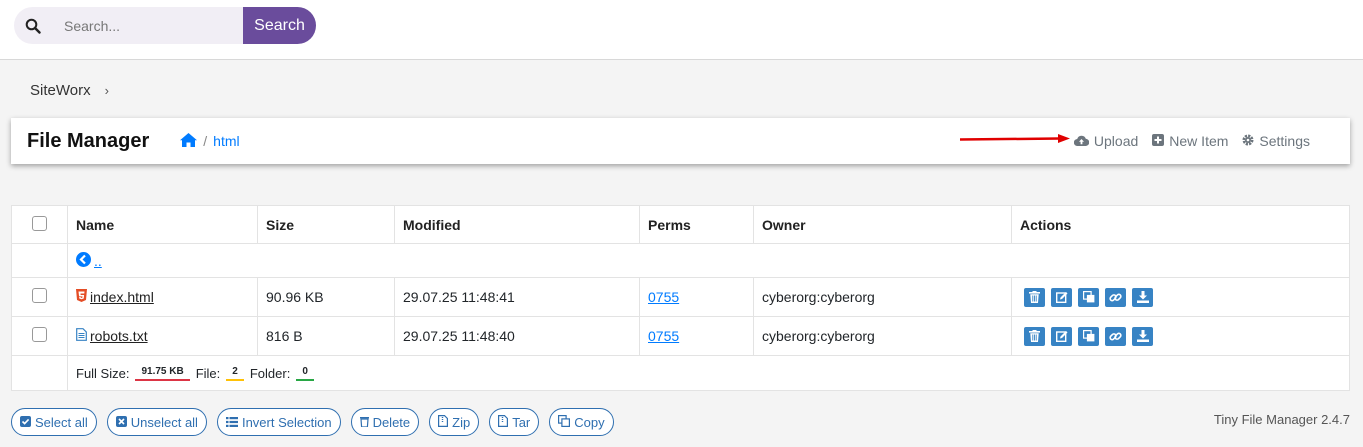 The image size is (1363, 447). I want to click on tar-button: Tar, so click(514, 422).